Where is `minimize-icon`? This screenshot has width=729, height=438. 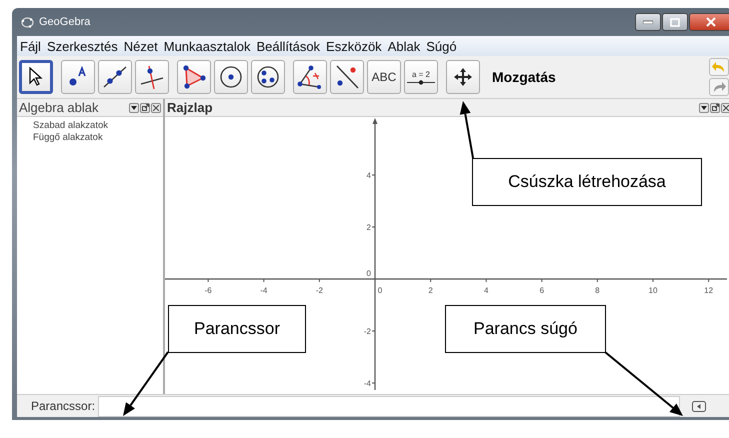 minimize-icon is located at coordinates (648, 22).